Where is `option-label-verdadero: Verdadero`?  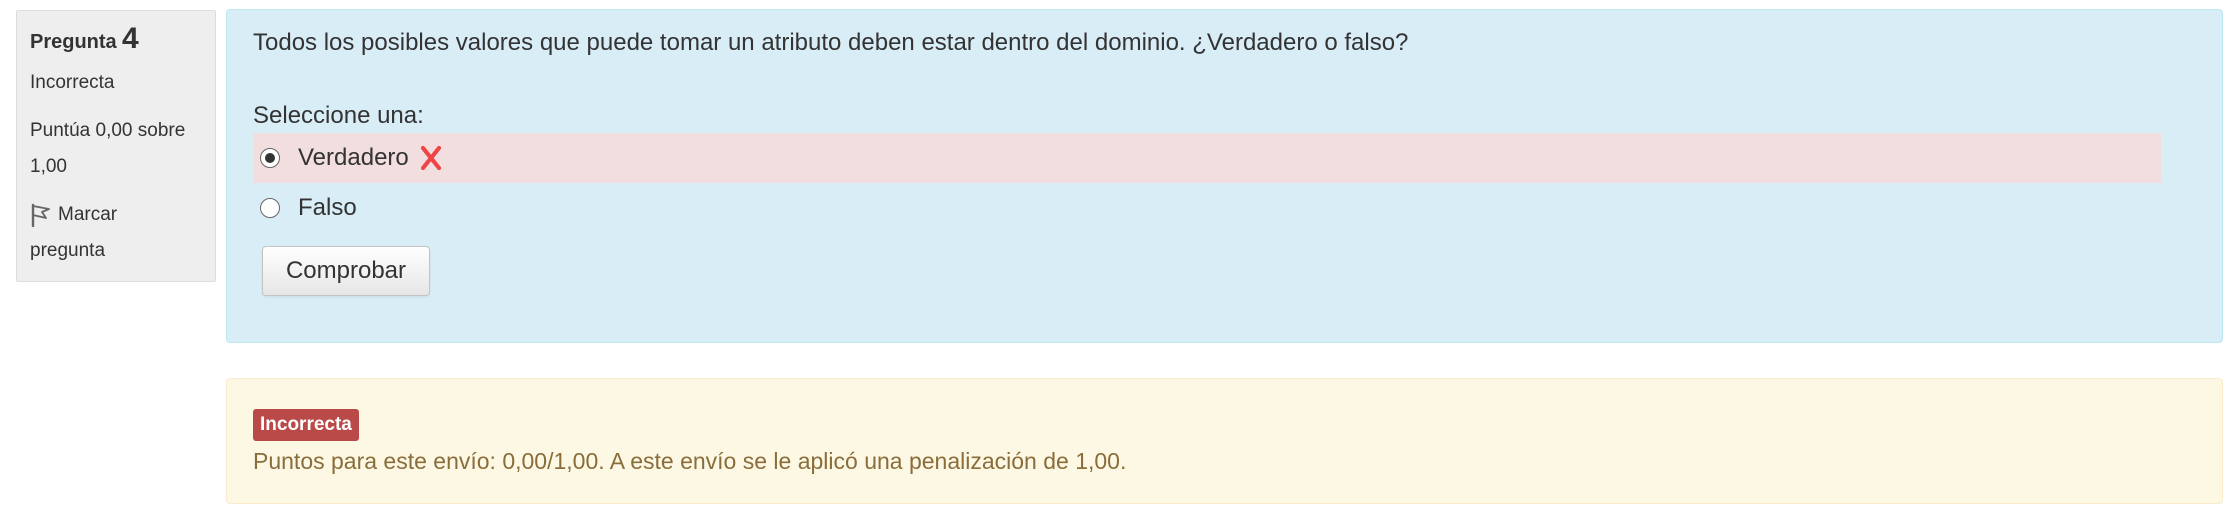
option-label-verdadero: Verdadero is located at coordinates (353, 158).